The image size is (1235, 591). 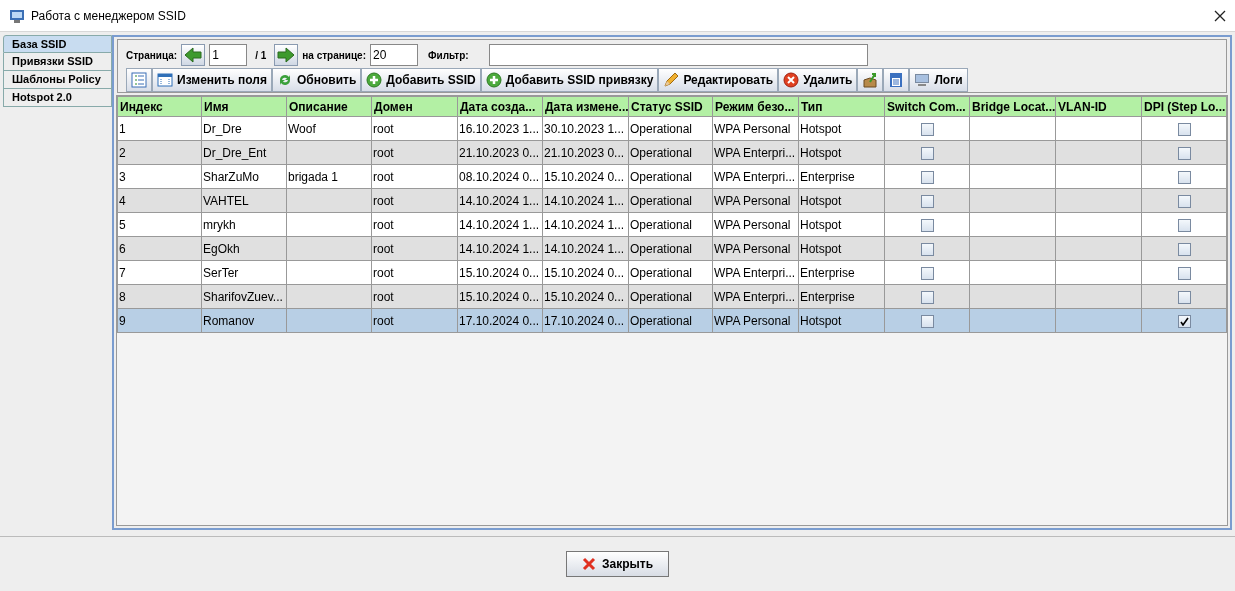 I want to click on per-page-label: на странице:, so click(x=334, y=55).